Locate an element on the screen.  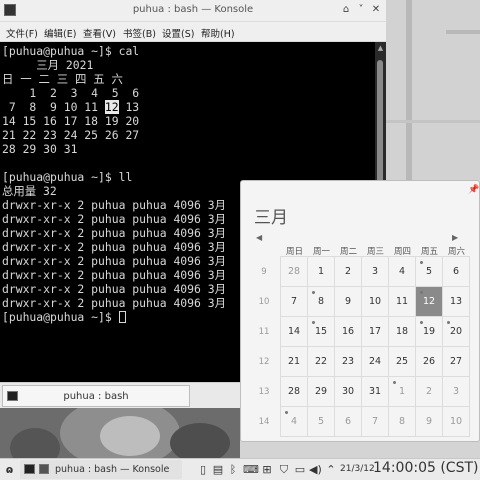
calendar-day: 23 is located at coordinates (348, 362).